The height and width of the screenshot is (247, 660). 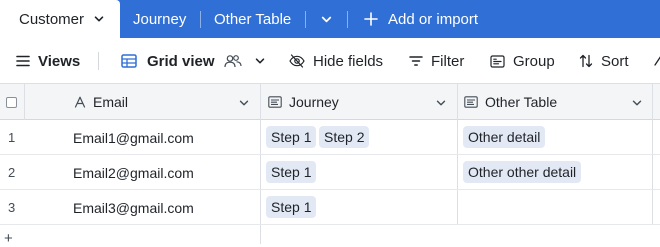 I want to click on more-tables-chevron-icon, so click(x=326, y=19).